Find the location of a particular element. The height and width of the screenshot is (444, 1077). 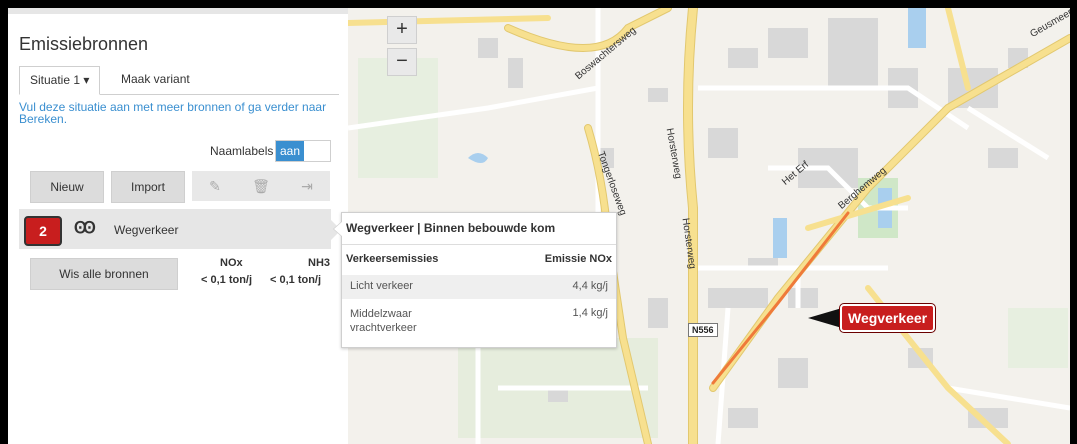

popup-col-header-type: Verkeersemissies is located at coordinates (392, 259).